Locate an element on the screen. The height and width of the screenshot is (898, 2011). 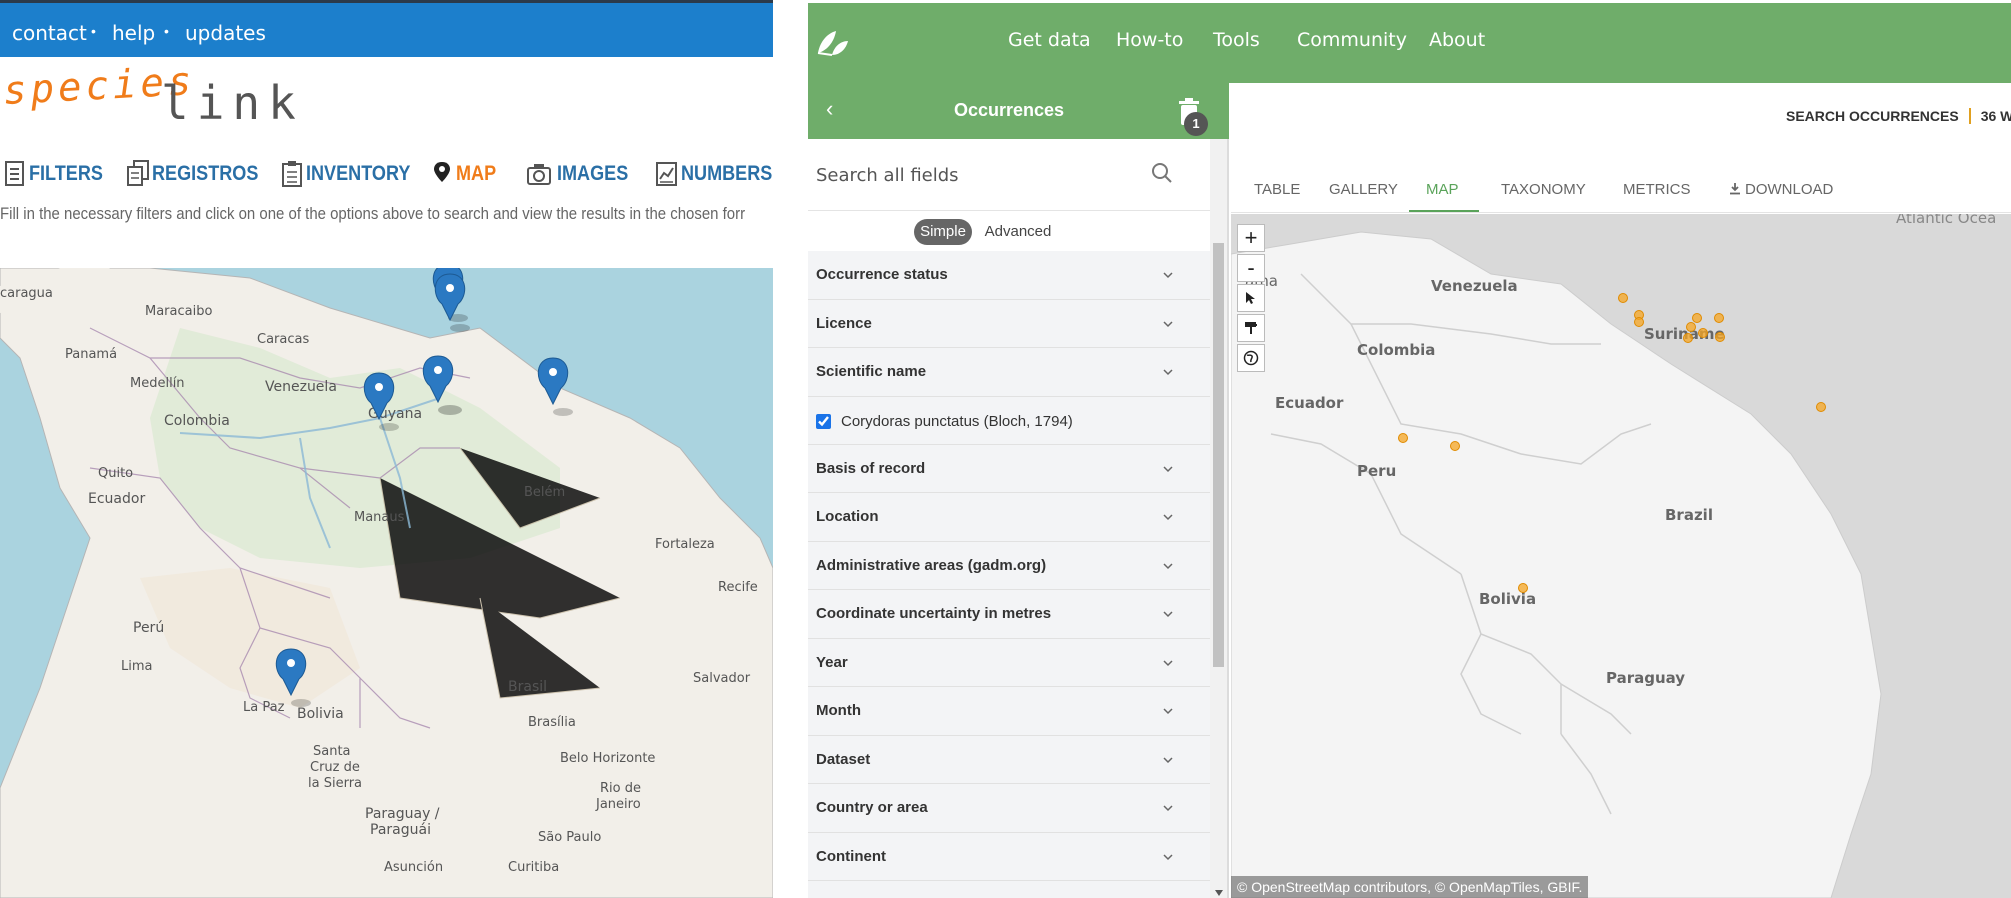
tab-filters: FILTERS is located at coordinates (59, 168).